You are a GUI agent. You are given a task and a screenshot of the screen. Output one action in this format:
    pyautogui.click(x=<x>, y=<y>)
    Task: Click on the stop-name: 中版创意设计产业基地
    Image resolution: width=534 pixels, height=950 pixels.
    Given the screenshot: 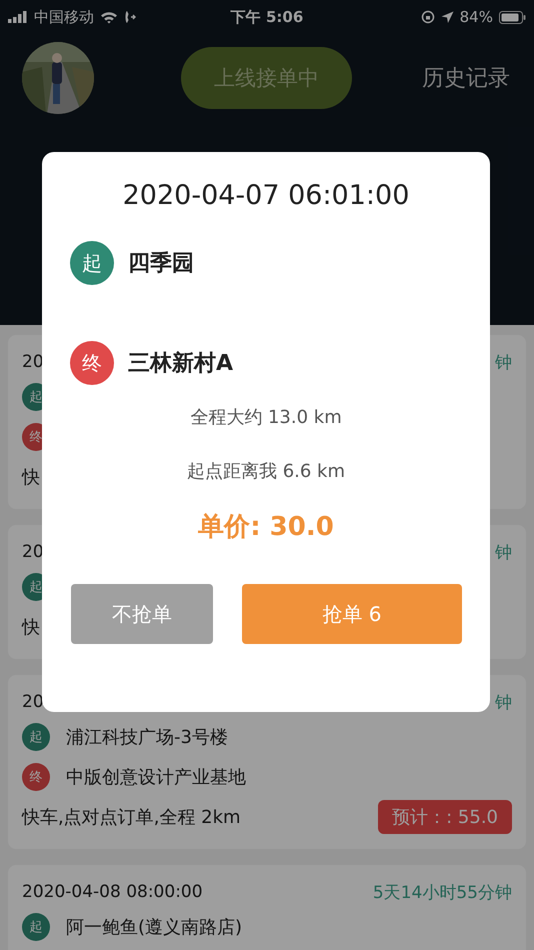 What is the action you would take?
    pyautogui.click(x=156, y=777)
    